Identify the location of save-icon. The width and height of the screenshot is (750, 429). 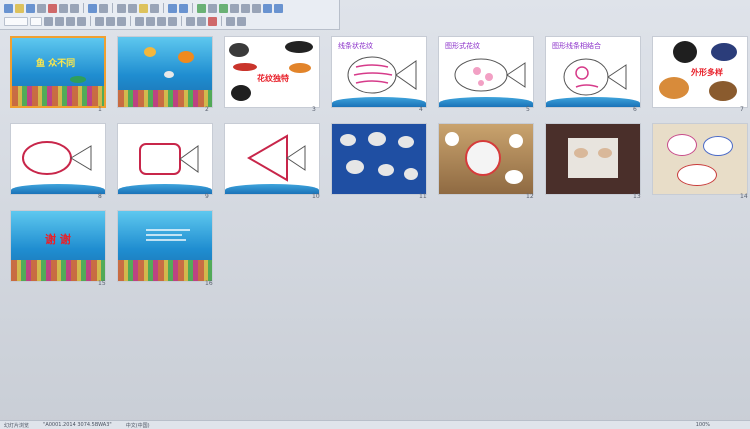
(30, 8).